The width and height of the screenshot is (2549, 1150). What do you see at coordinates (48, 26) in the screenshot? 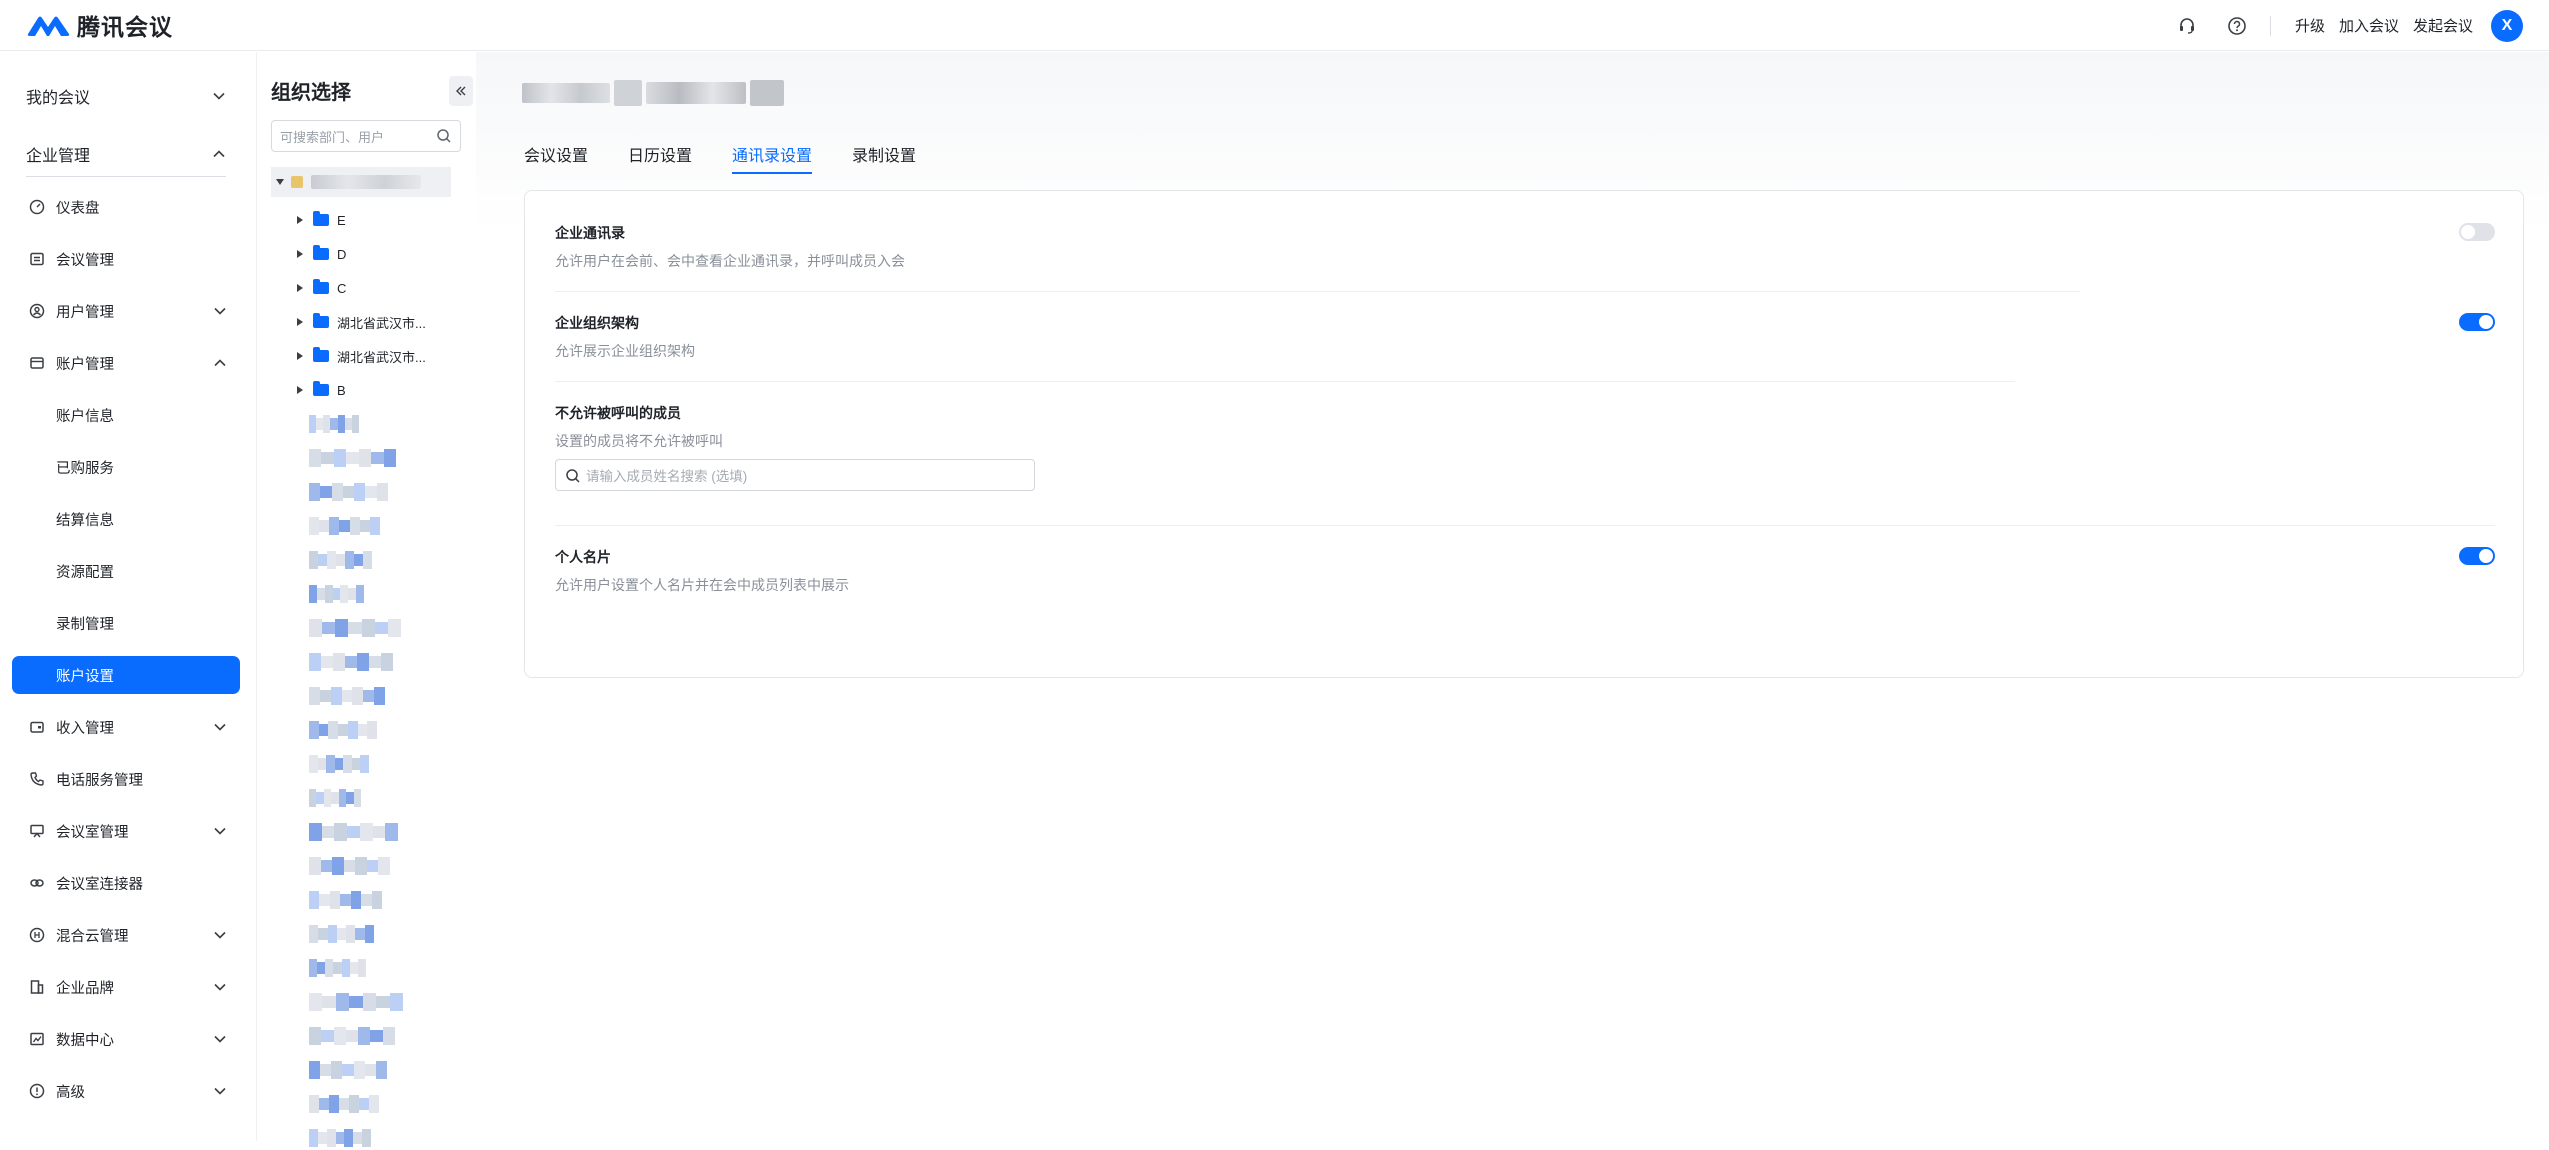
I see `tencent-meeting-logo-icon` at bounding box center [48, 26].